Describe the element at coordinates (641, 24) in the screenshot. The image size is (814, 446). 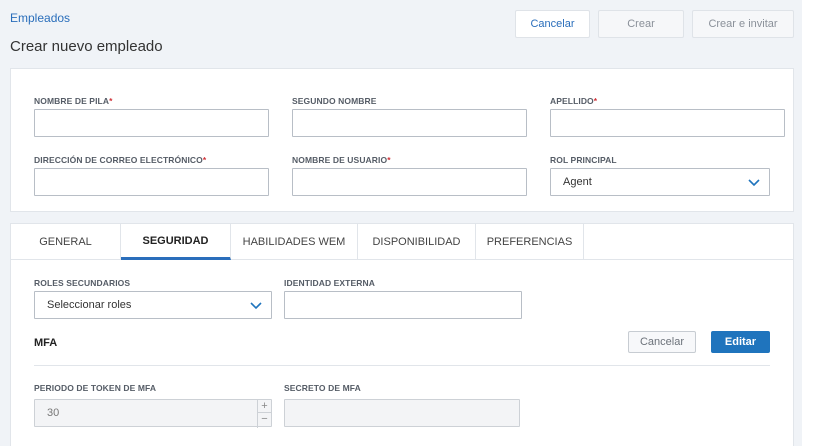
I see `create-button: Crear` at that location.